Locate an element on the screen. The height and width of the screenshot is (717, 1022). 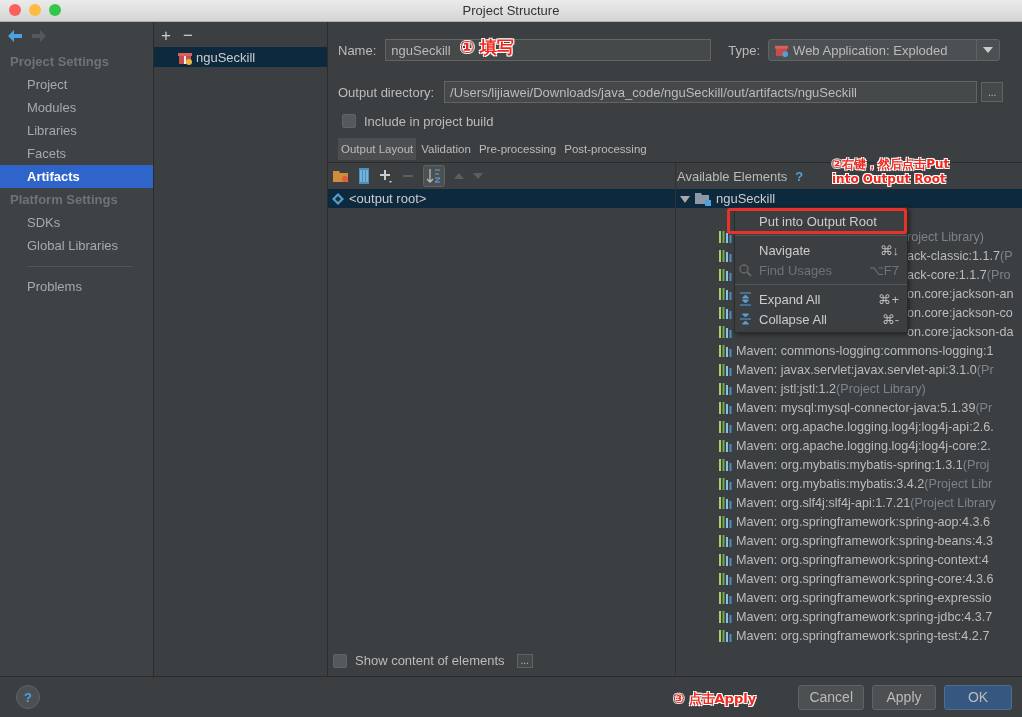
library-item: Maven: org.springframework:spring-context:4 is located at coordinates (862, 559).